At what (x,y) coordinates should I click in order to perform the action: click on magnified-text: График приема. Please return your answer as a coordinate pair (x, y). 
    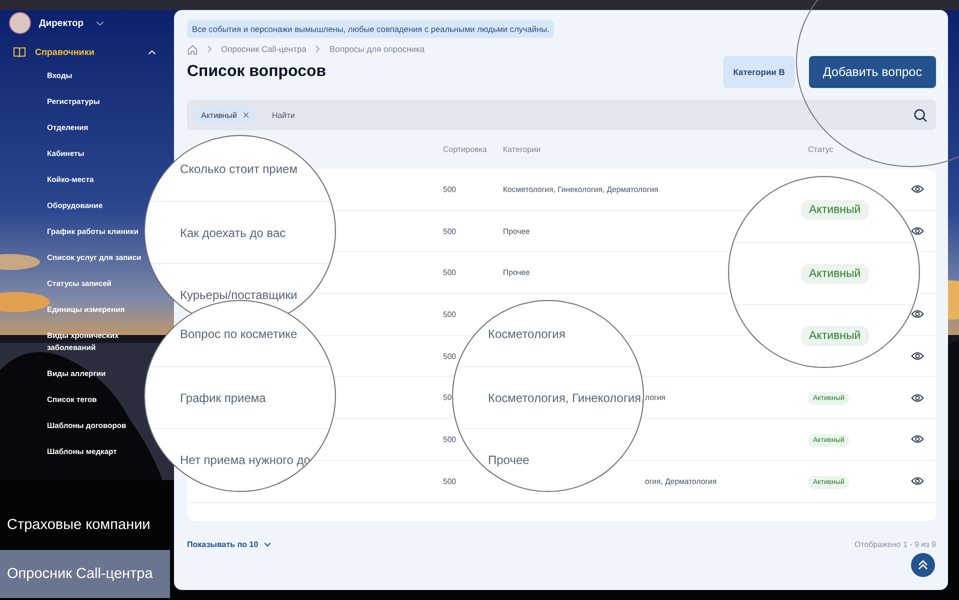
    Looking at the image, I should click on (223, 397).